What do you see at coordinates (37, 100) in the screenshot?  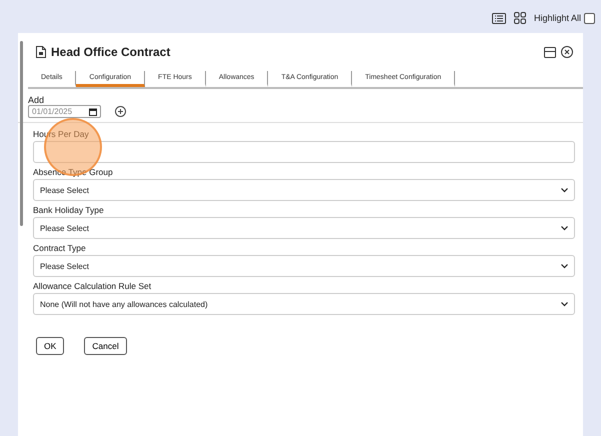 I see `add-label: Add` at bounding box center [37, 100].